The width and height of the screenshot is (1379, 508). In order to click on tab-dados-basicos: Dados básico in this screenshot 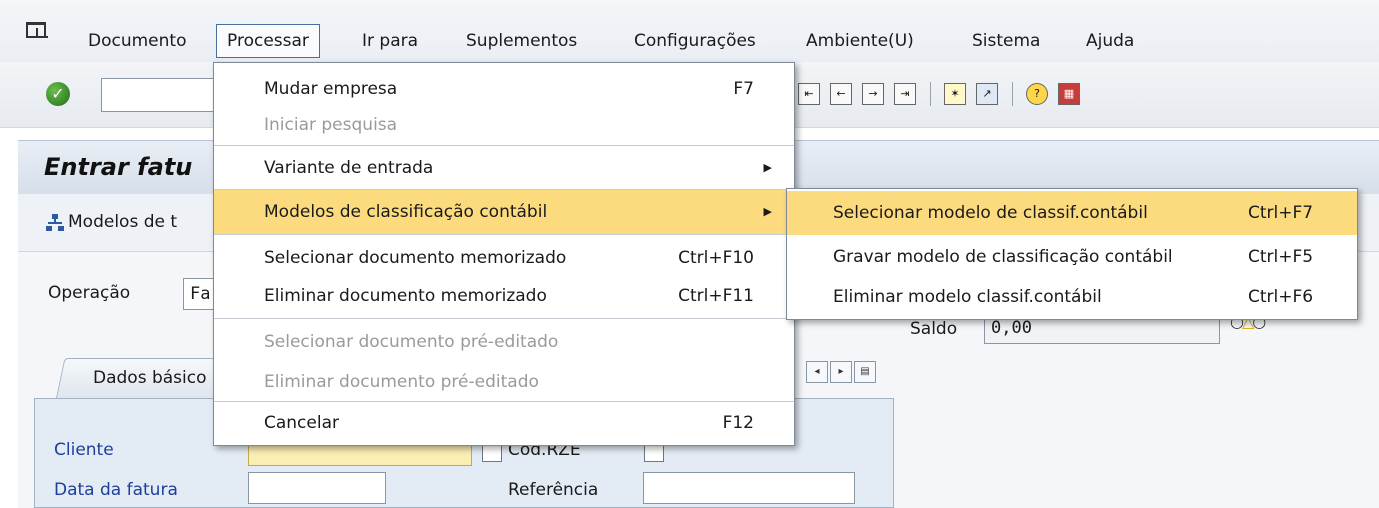, I will do `click(150, 378)`.